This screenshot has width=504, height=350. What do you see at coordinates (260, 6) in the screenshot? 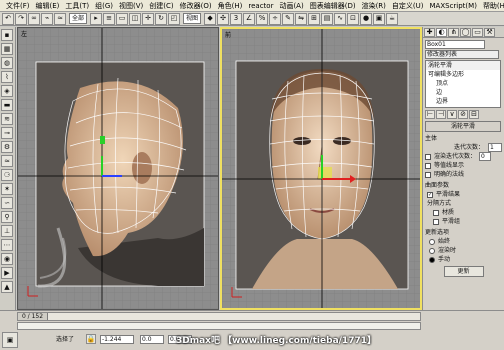
I see `menu-reactor: reactor` at bounding box center [260, 6].